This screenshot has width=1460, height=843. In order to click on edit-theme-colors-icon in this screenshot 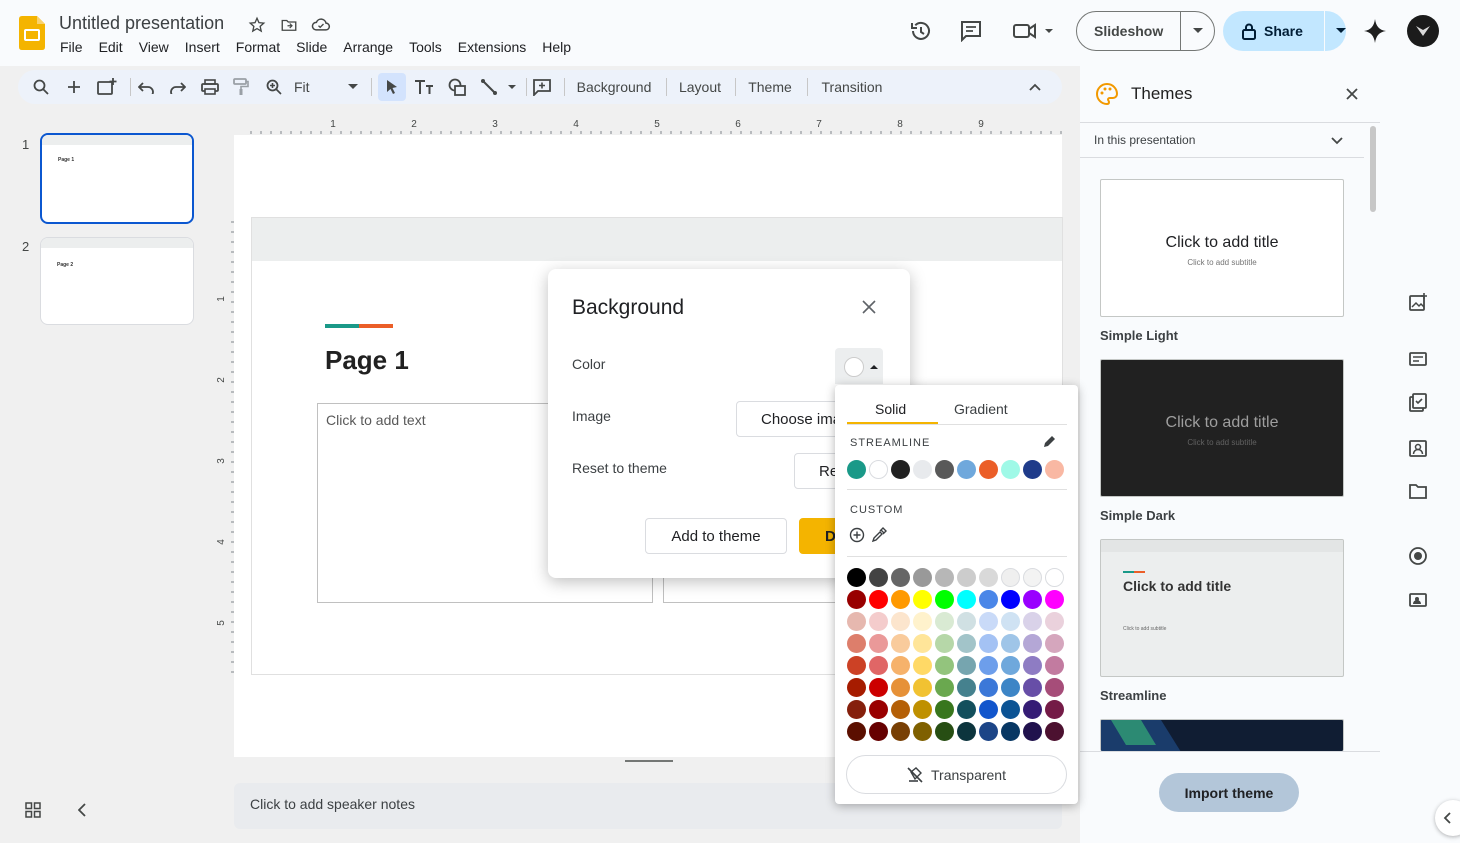, I will do `click(1049, 442)`.